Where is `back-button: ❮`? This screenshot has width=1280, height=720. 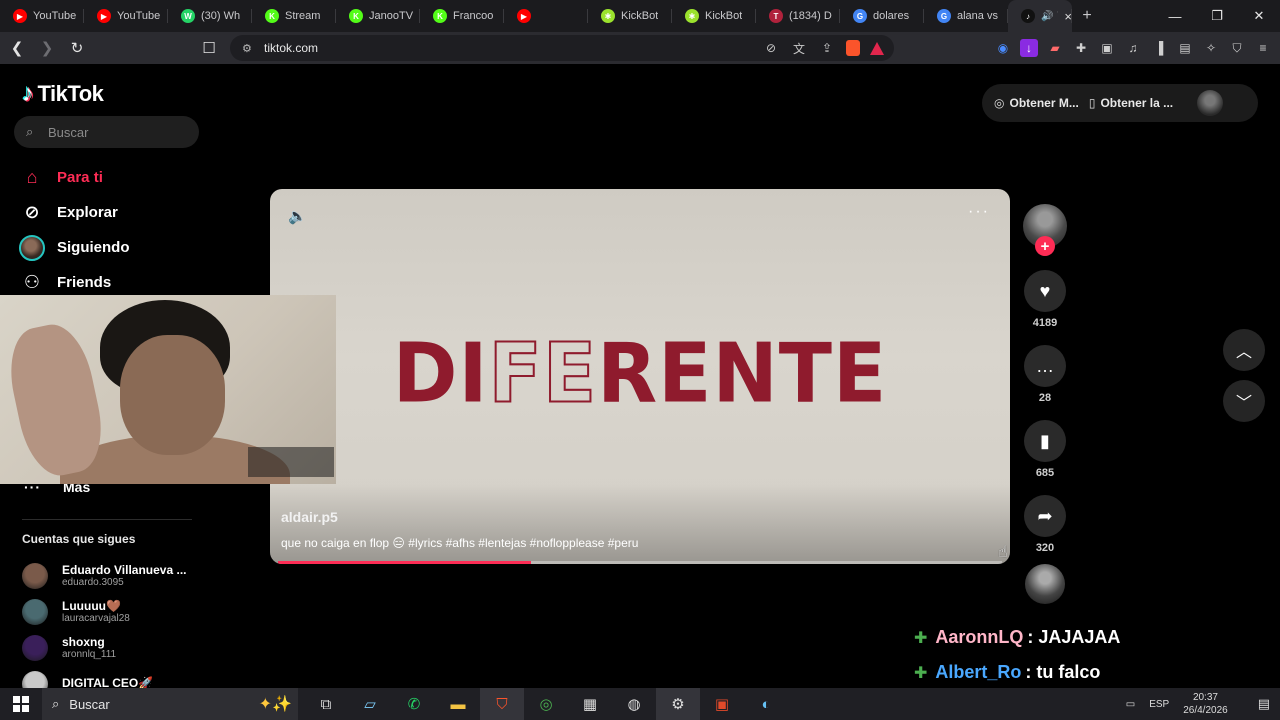
back-button: ❮ is located at coordinates (17, 48).